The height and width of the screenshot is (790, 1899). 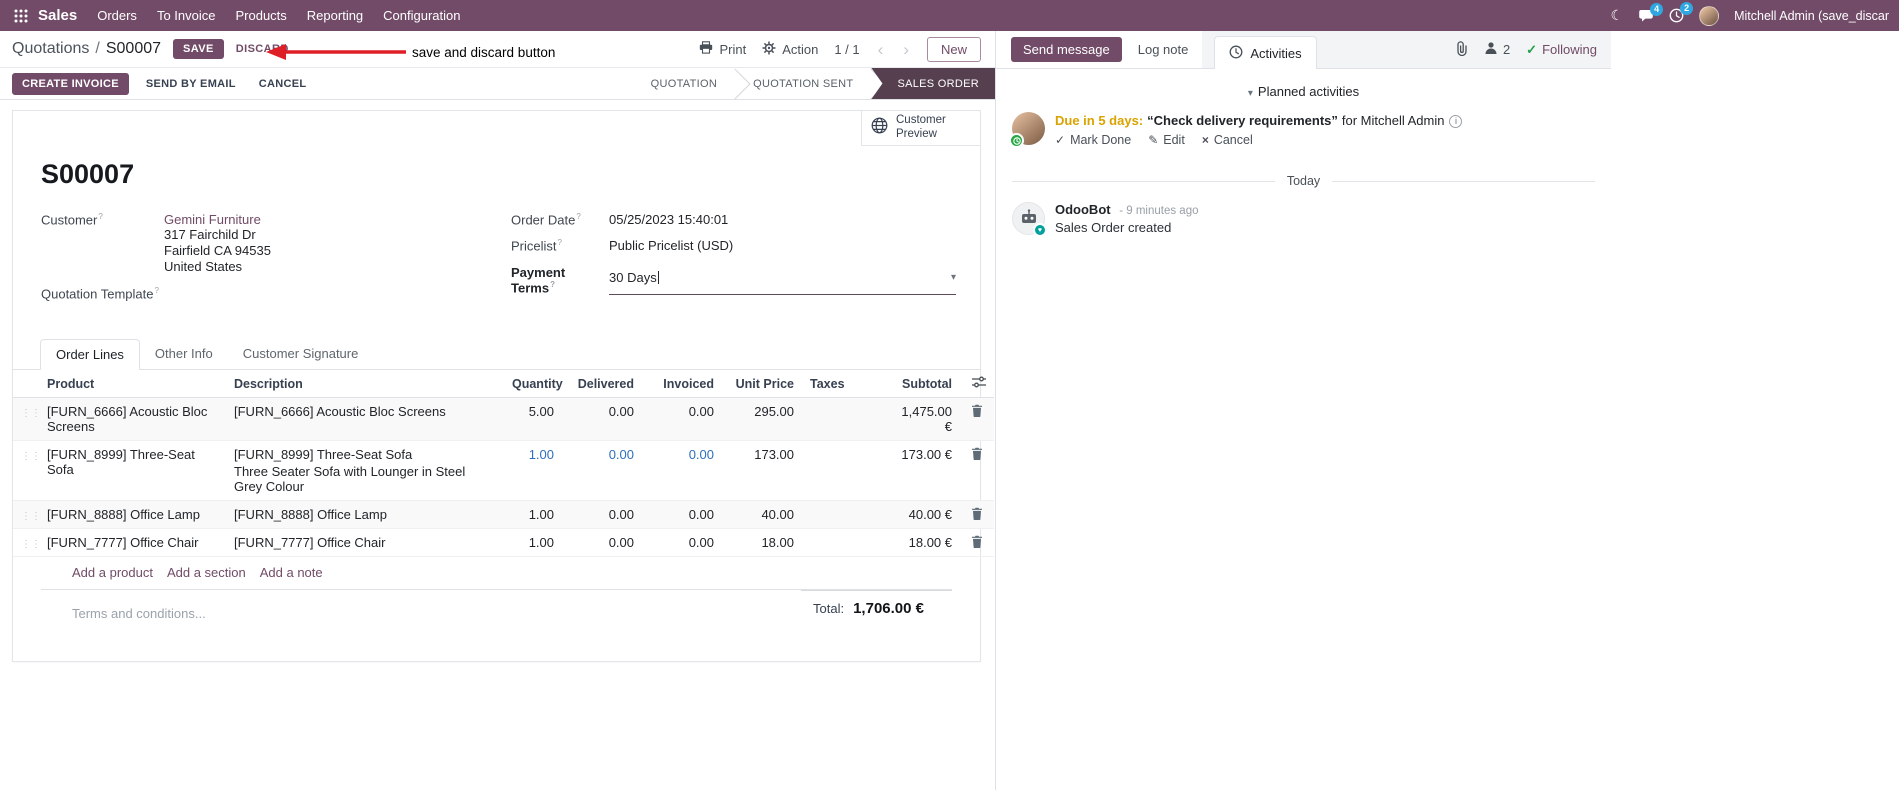 What do you see at coordinates (186, 15) in the screenshot?
I see `menu-to-invoice: To Invoice` at bounding box center [186, 15].